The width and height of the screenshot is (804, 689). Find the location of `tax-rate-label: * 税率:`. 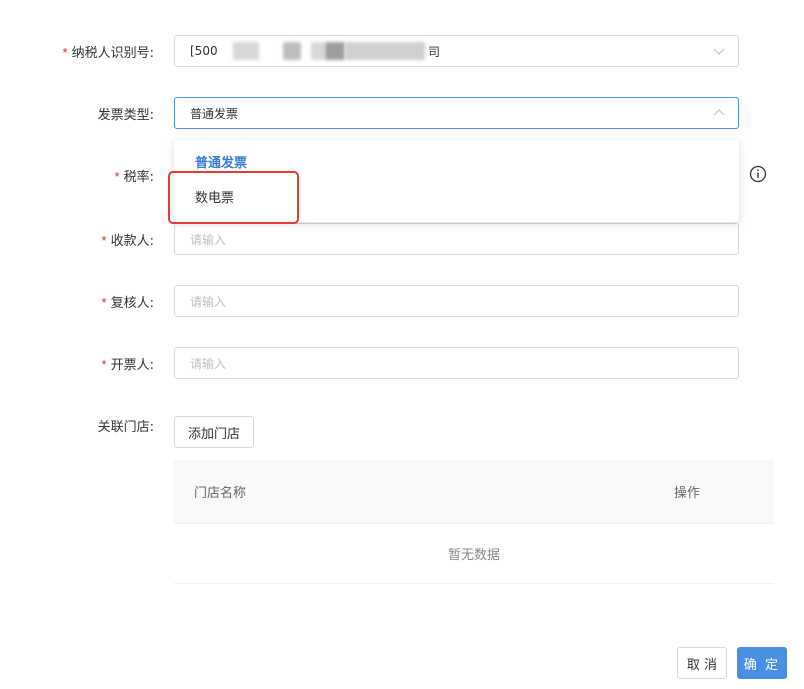

tax-rate-label: * 税率: is located at coordinates (134, 177).